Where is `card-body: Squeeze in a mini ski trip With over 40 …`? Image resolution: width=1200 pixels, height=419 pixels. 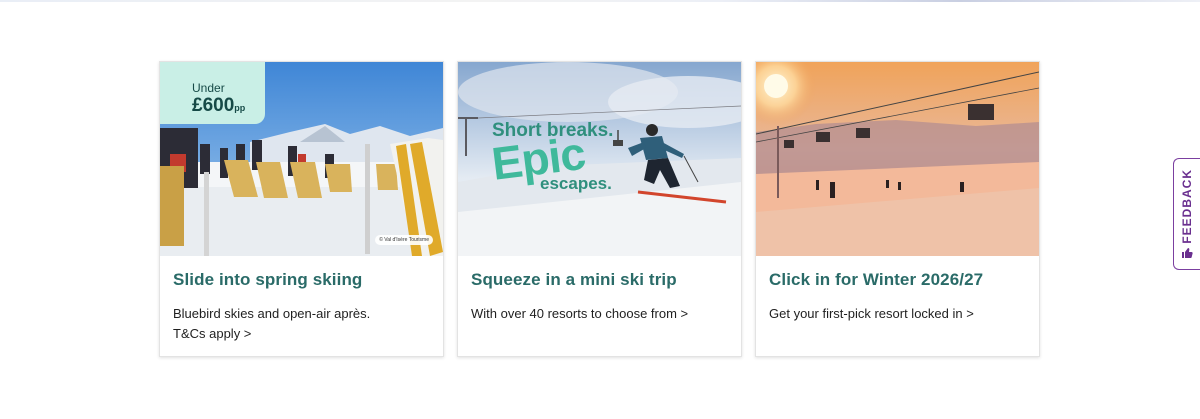 card-body: Squeeze in a mini ski trip With over 40 … is located at coordinates (599, 290).